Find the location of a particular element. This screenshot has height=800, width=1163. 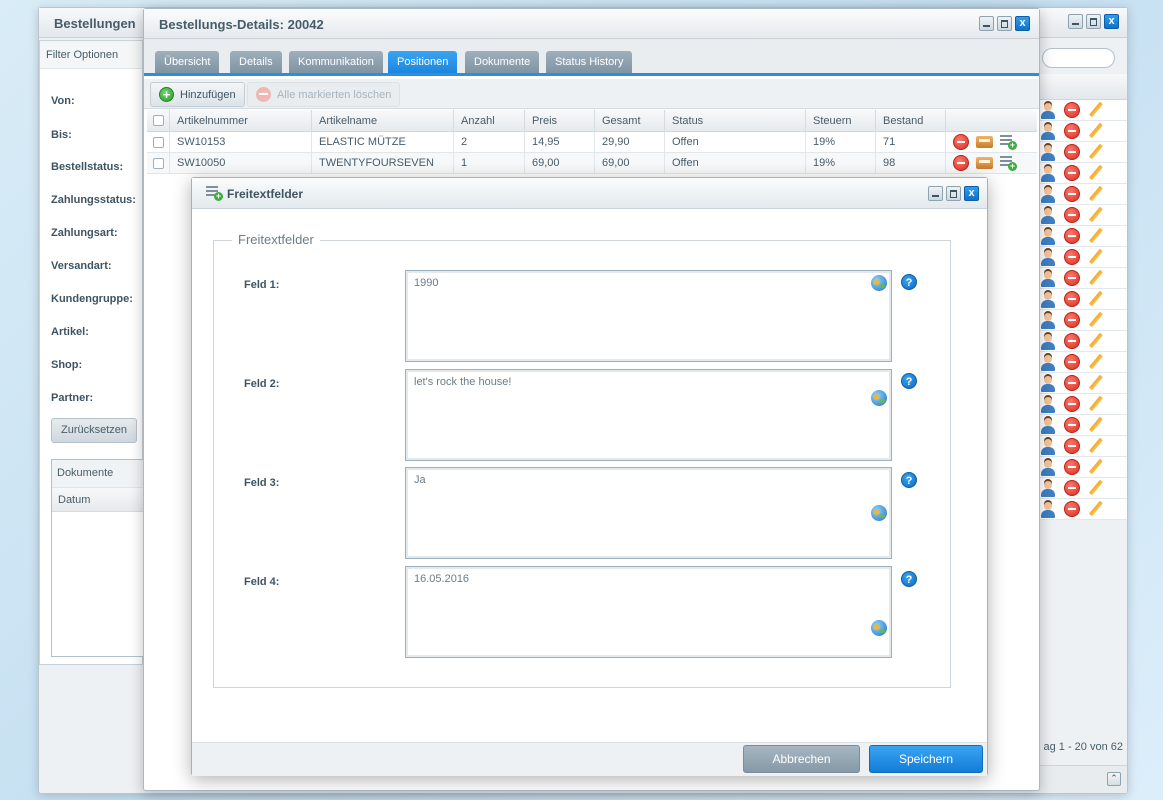

inventory-box-icon is located at coordinates (984, 163).